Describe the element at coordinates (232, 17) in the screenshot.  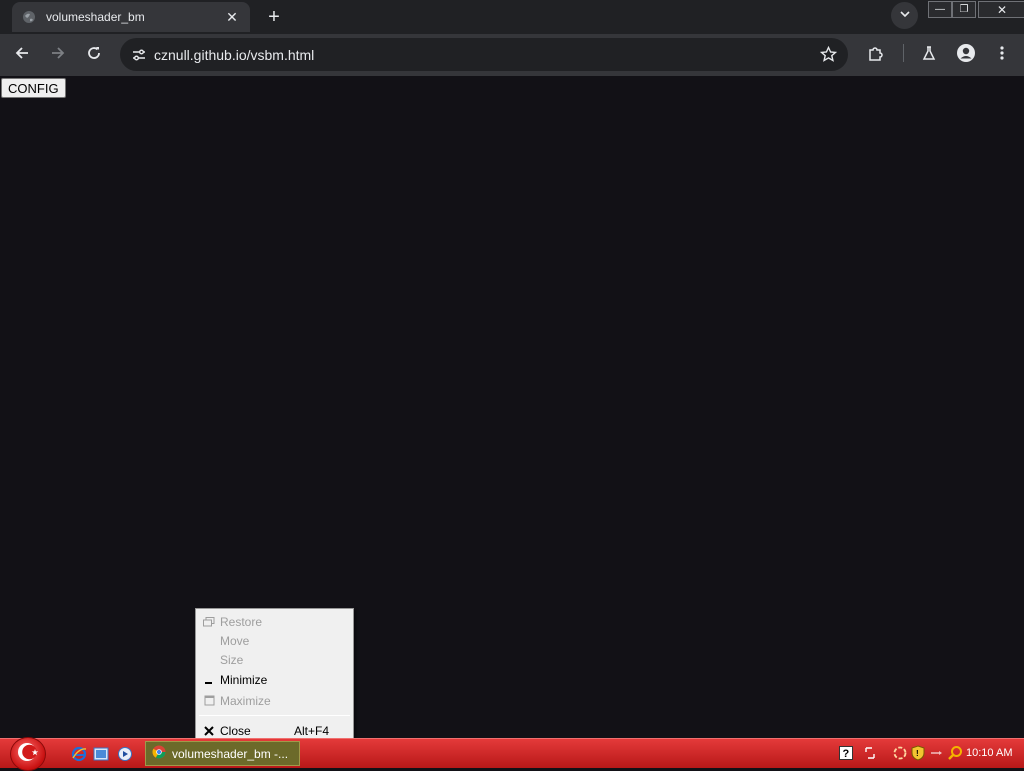
I see `tab-close-icon: ✕` at that location.